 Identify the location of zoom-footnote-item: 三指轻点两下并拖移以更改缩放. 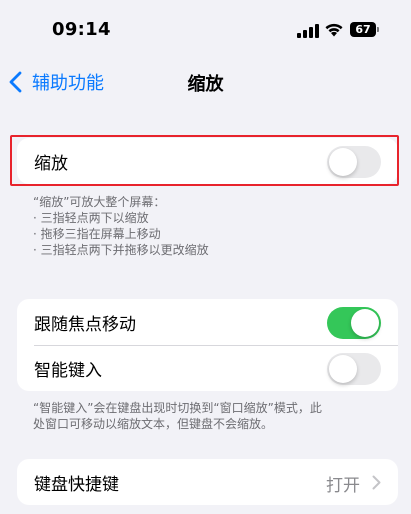
(121, 250).